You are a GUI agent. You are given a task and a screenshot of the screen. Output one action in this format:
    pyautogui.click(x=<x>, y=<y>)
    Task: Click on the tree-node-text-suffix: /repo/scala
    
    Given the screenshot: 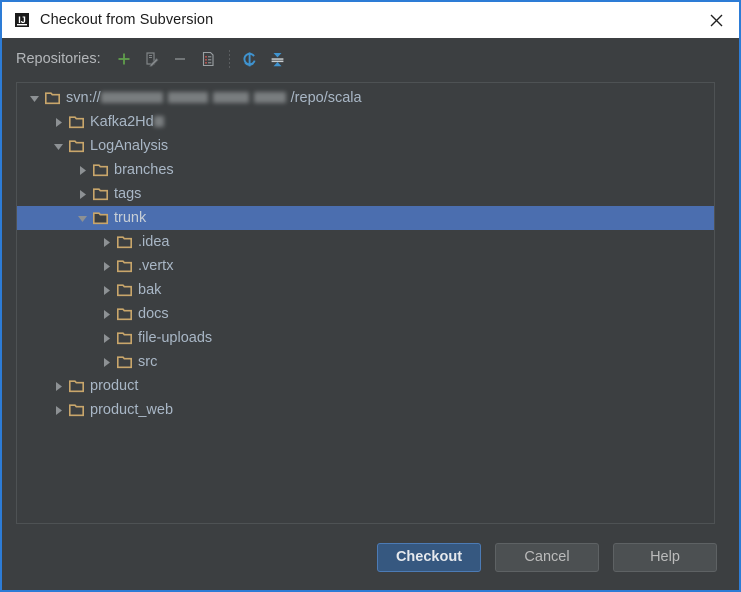 What is the action you would take?
    pyautogui.click(x=326, y=97)
    